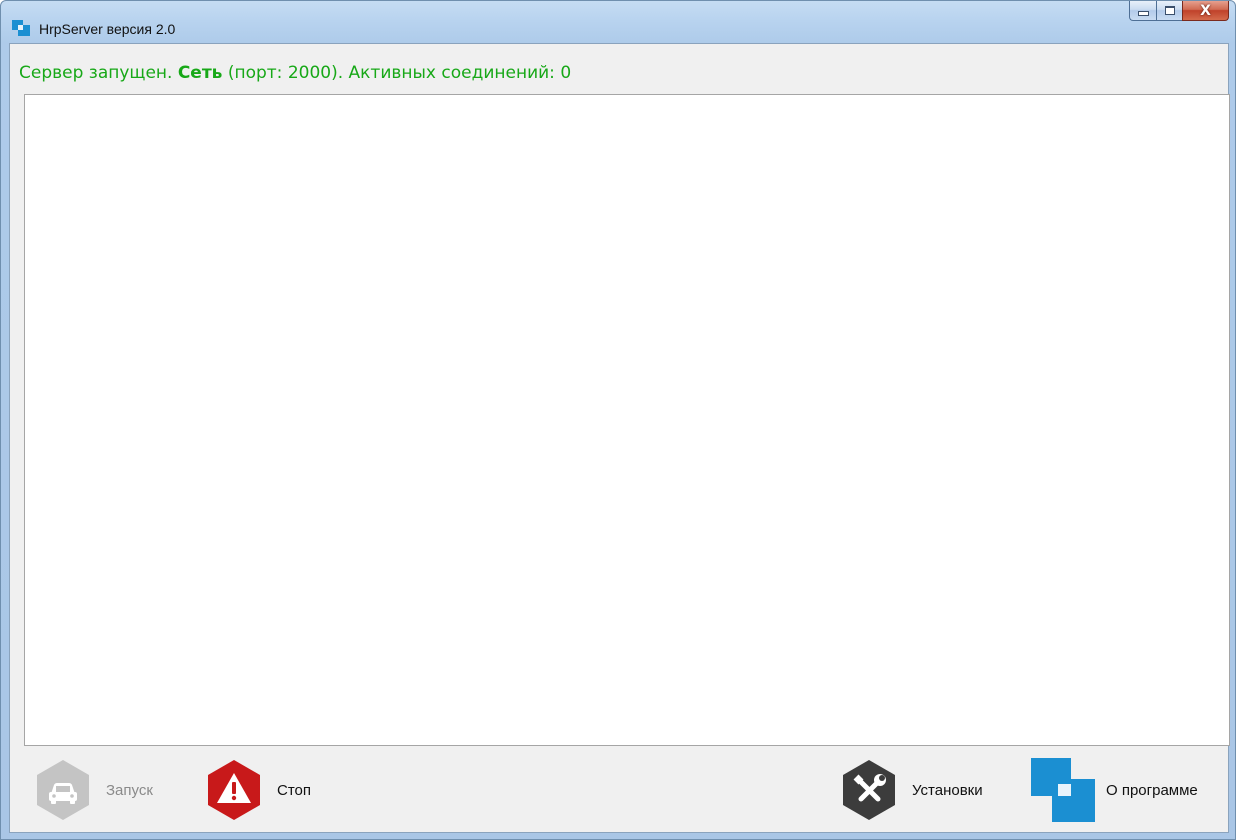 The width and height of the screenshot is (1236, 840). What do you see at coordinates (200, 73) in the screenshot?
I see `status-network: Сеть` at bounding box center [200, 73].